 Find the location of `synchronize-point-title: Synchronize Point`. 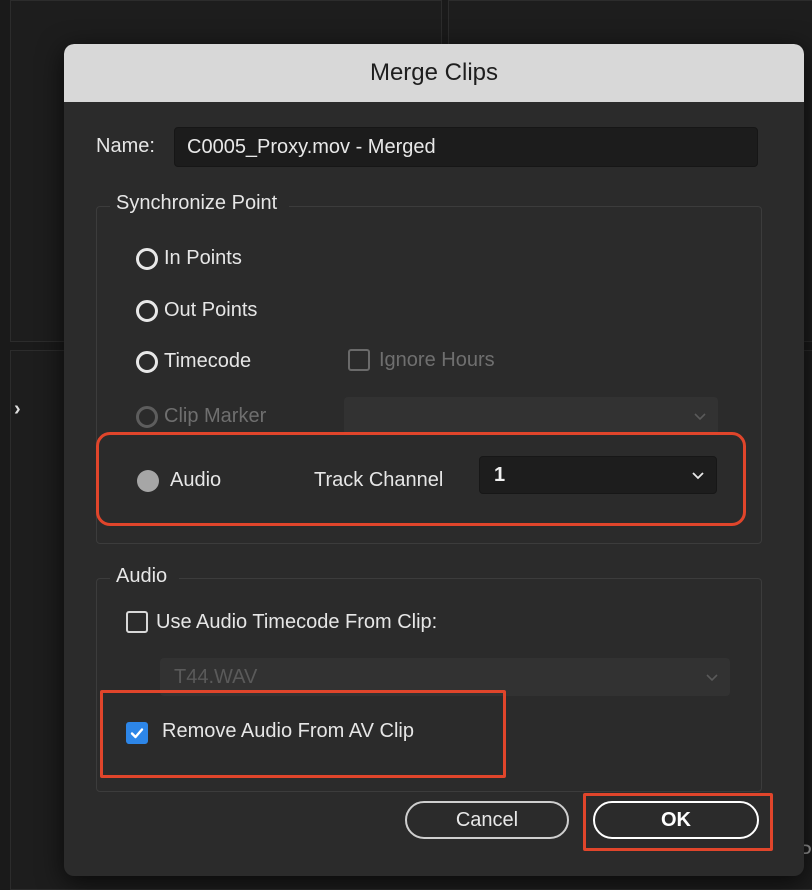

synchronize-point-title: Synchronize Point is located at coordinates (200, 203).